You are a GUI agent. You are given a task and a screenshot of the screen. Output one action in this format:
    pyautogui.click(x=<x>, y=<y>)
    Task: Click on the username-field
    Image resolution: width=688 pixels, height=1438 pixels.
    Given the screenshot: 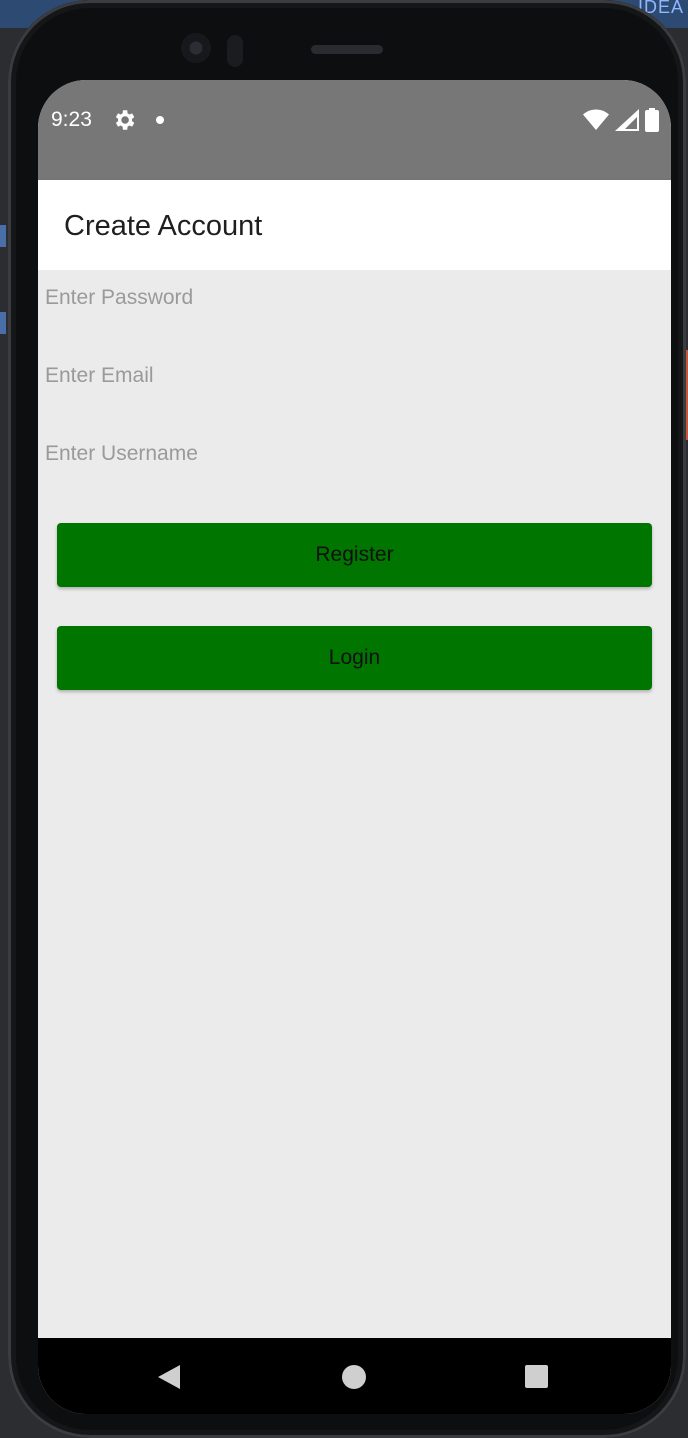 What is the action you would take?
    pyautogui.click(x=345, y=454)
    